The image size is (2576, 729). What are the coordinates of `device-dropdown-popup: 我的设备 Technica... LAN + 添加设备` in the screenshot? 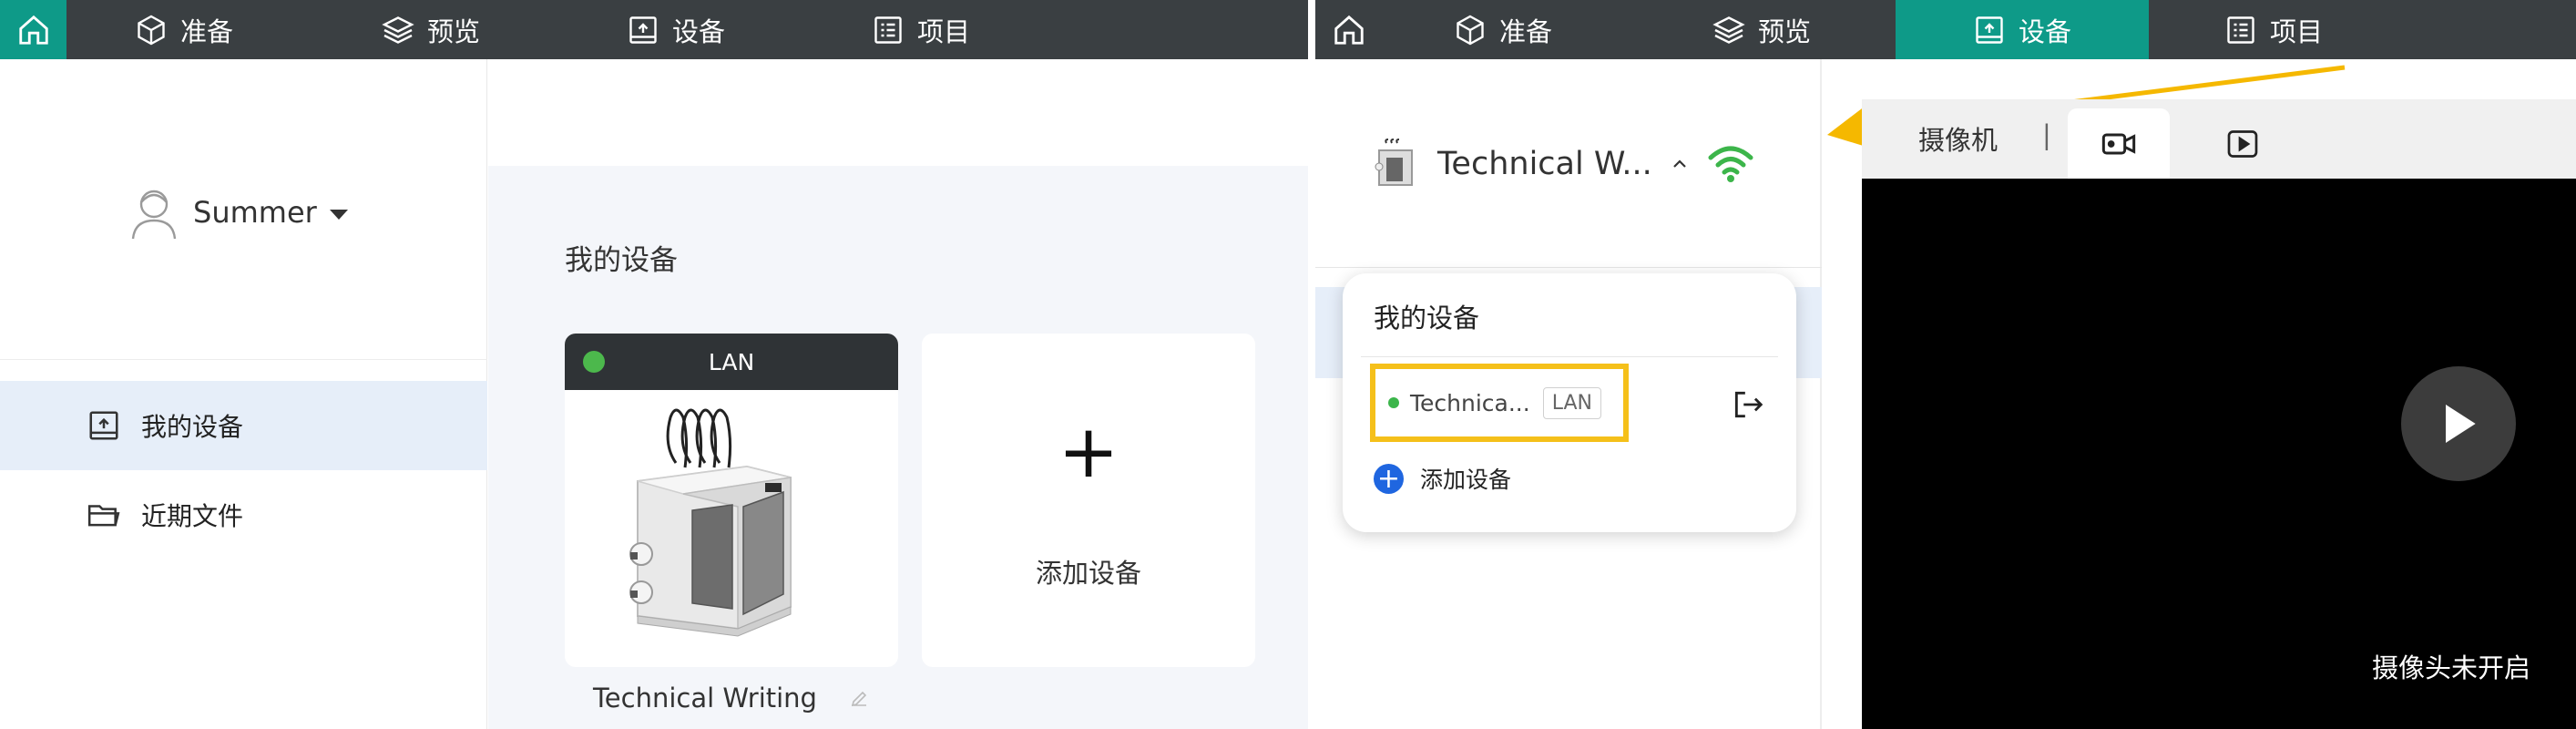 It's located at (1569, 402).